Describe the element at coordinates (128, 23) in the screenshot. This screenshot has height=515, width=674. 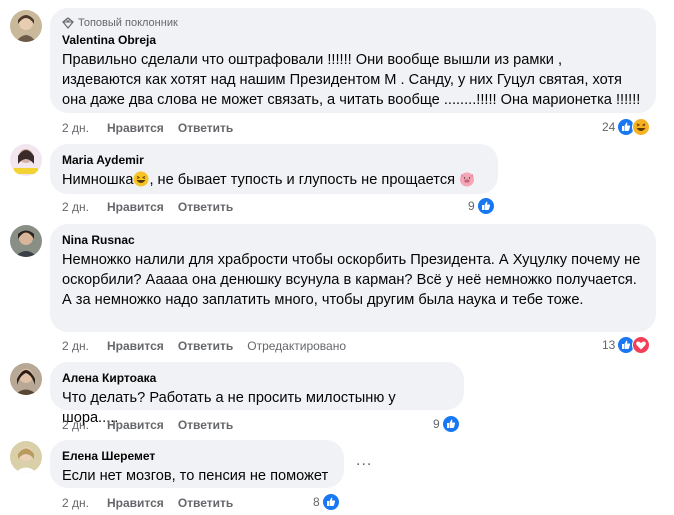
I see `badge-label: Топовый поклонник` at that location.